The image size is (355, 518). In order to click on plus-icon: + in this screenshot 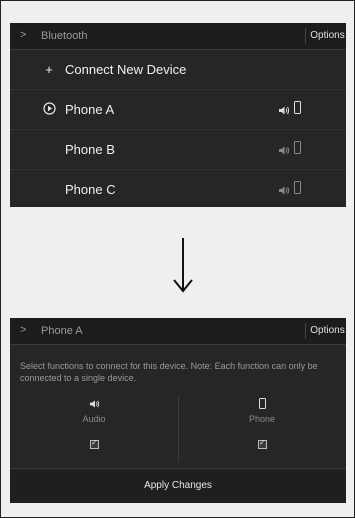, I will do `click(49, 69)`.